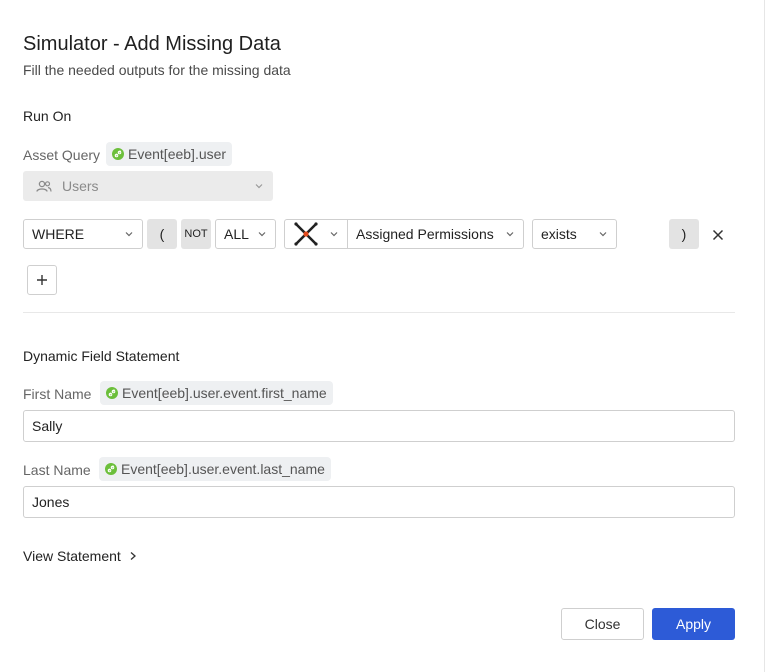  What do you see at coordinates (425, 234) in the screenshot?
I see `field-value: Assigned Permissions` at bounding box center [425, 234].